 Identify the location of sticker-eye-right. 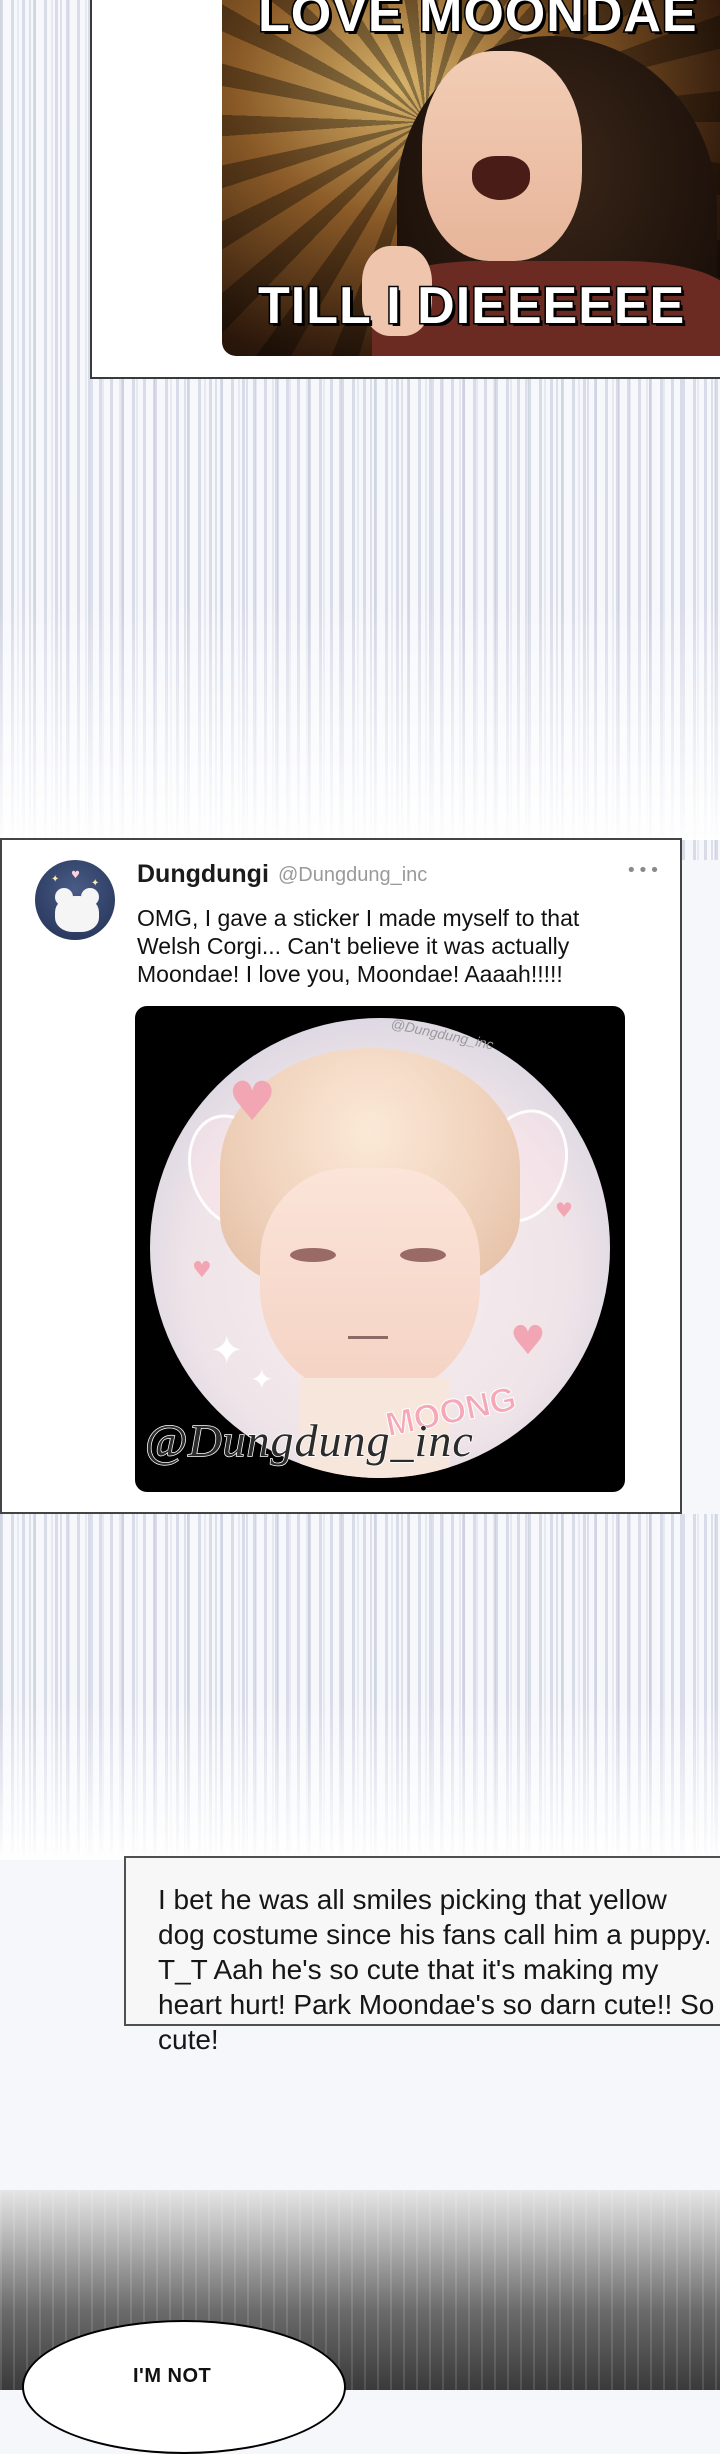
(423, 1255).